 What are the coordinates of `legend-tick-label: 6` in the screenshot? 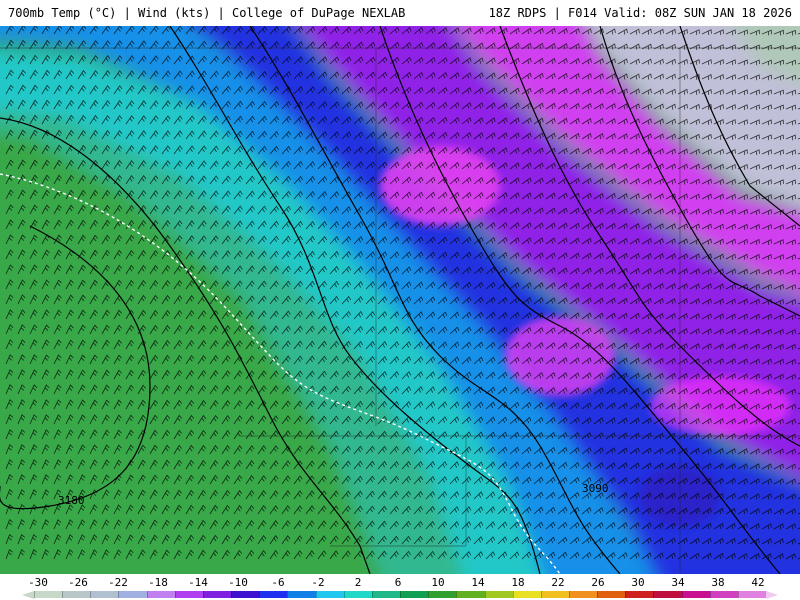 It's located at (398, 582).